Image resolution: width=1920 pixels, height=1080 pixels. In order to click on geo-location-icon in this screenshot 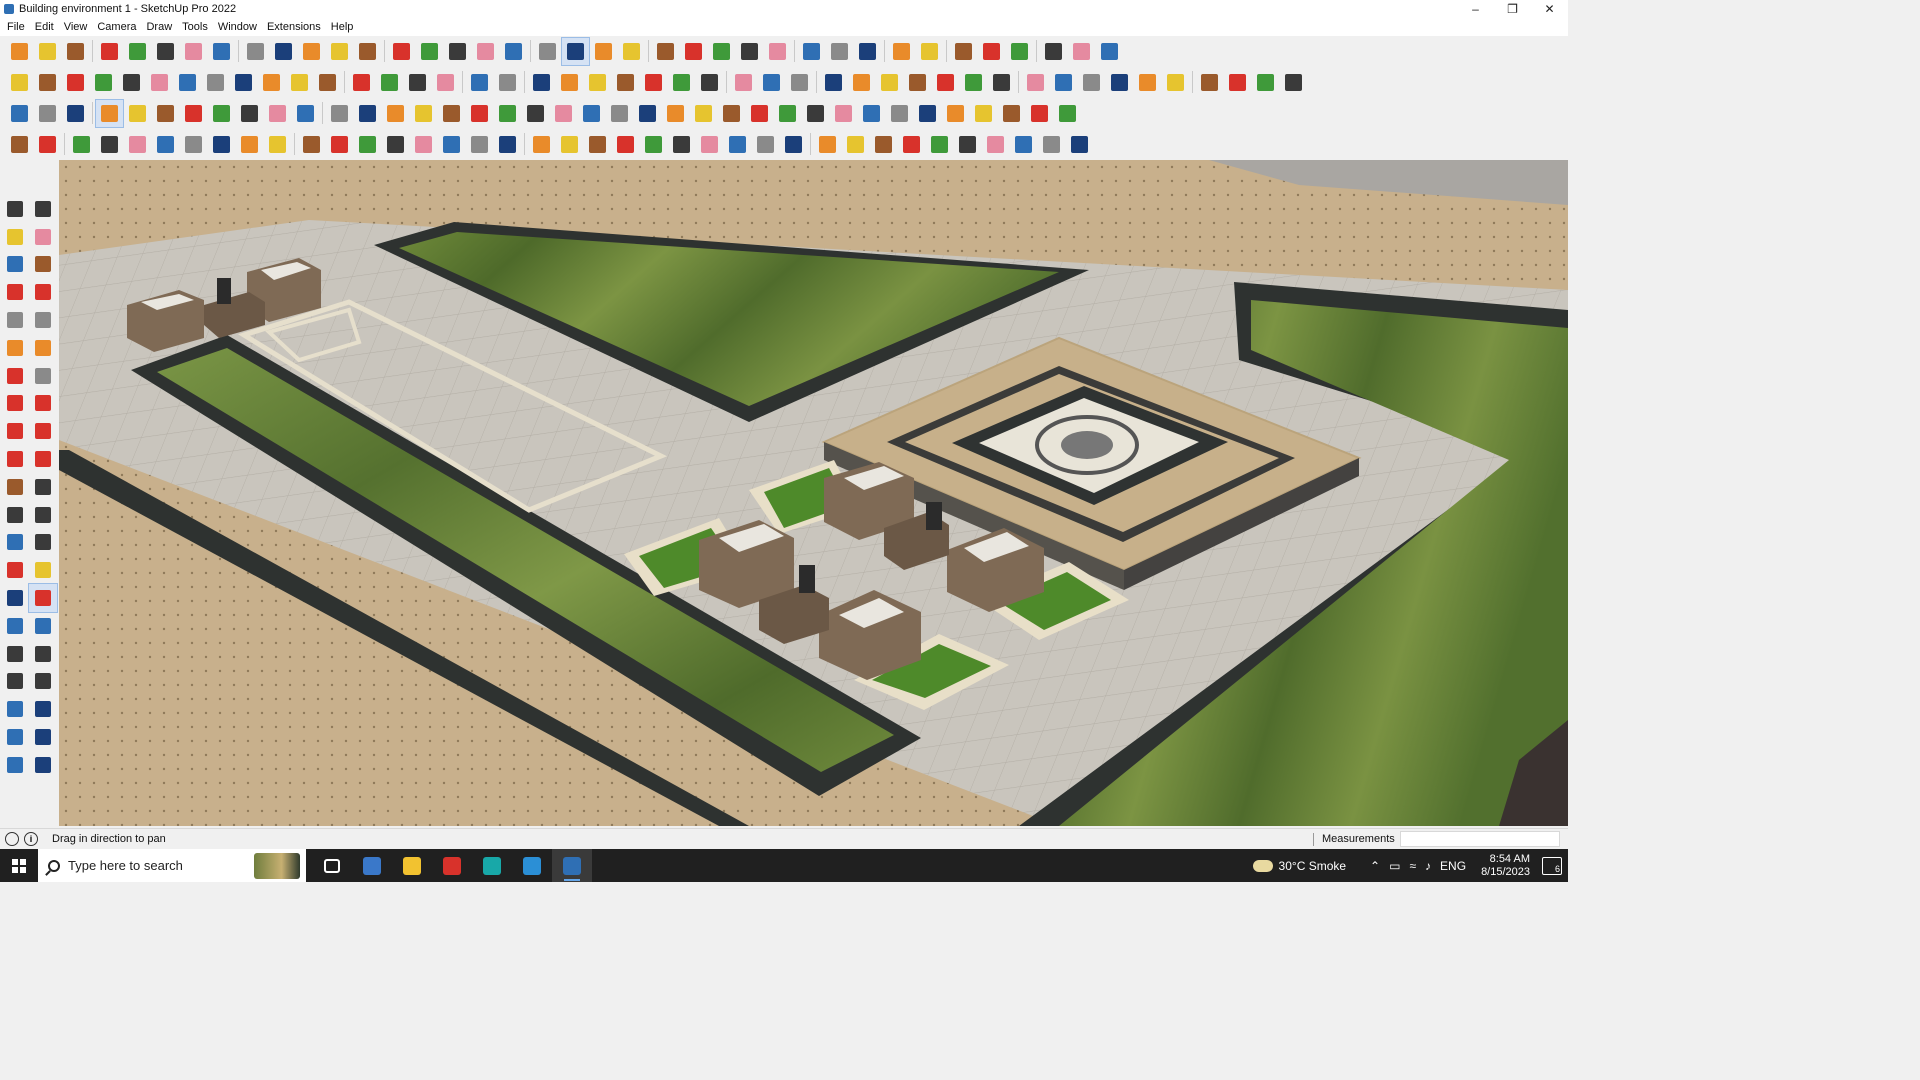, I will do `click(12, 839)`.